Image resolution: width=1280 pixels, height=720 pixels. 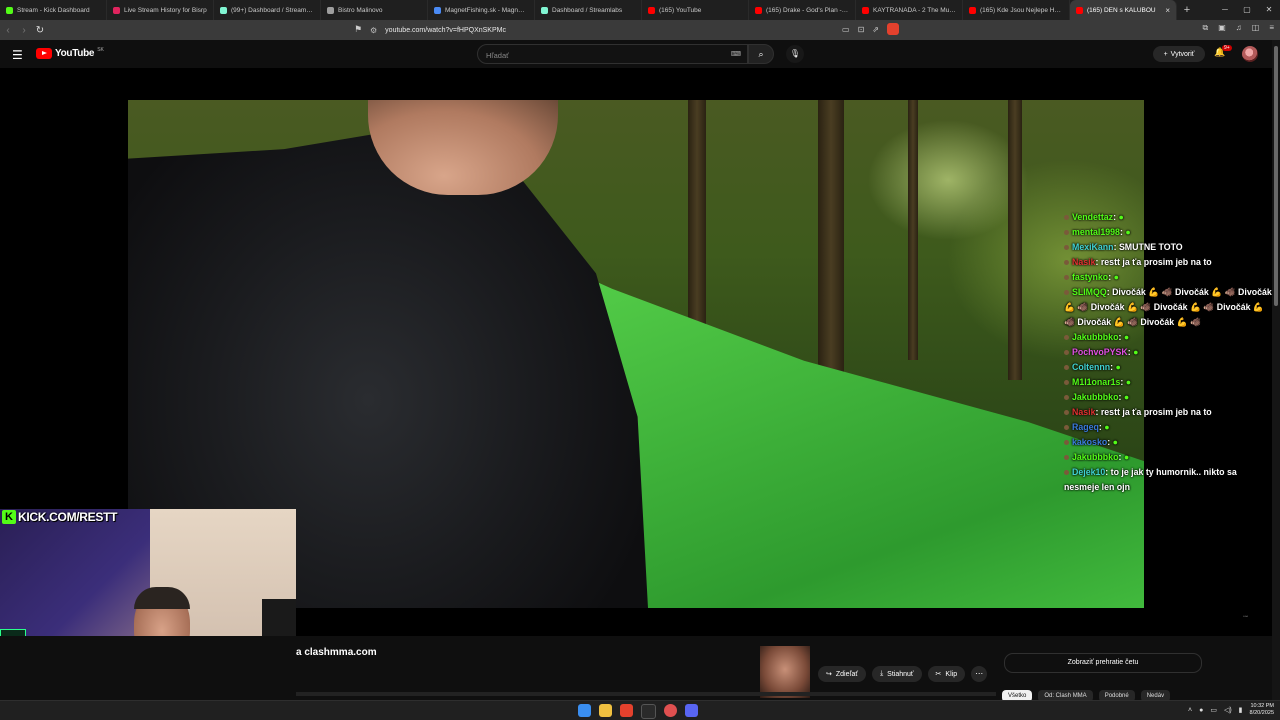 I want to click on menu-icon: ≡, so click(x=1271, y=28).